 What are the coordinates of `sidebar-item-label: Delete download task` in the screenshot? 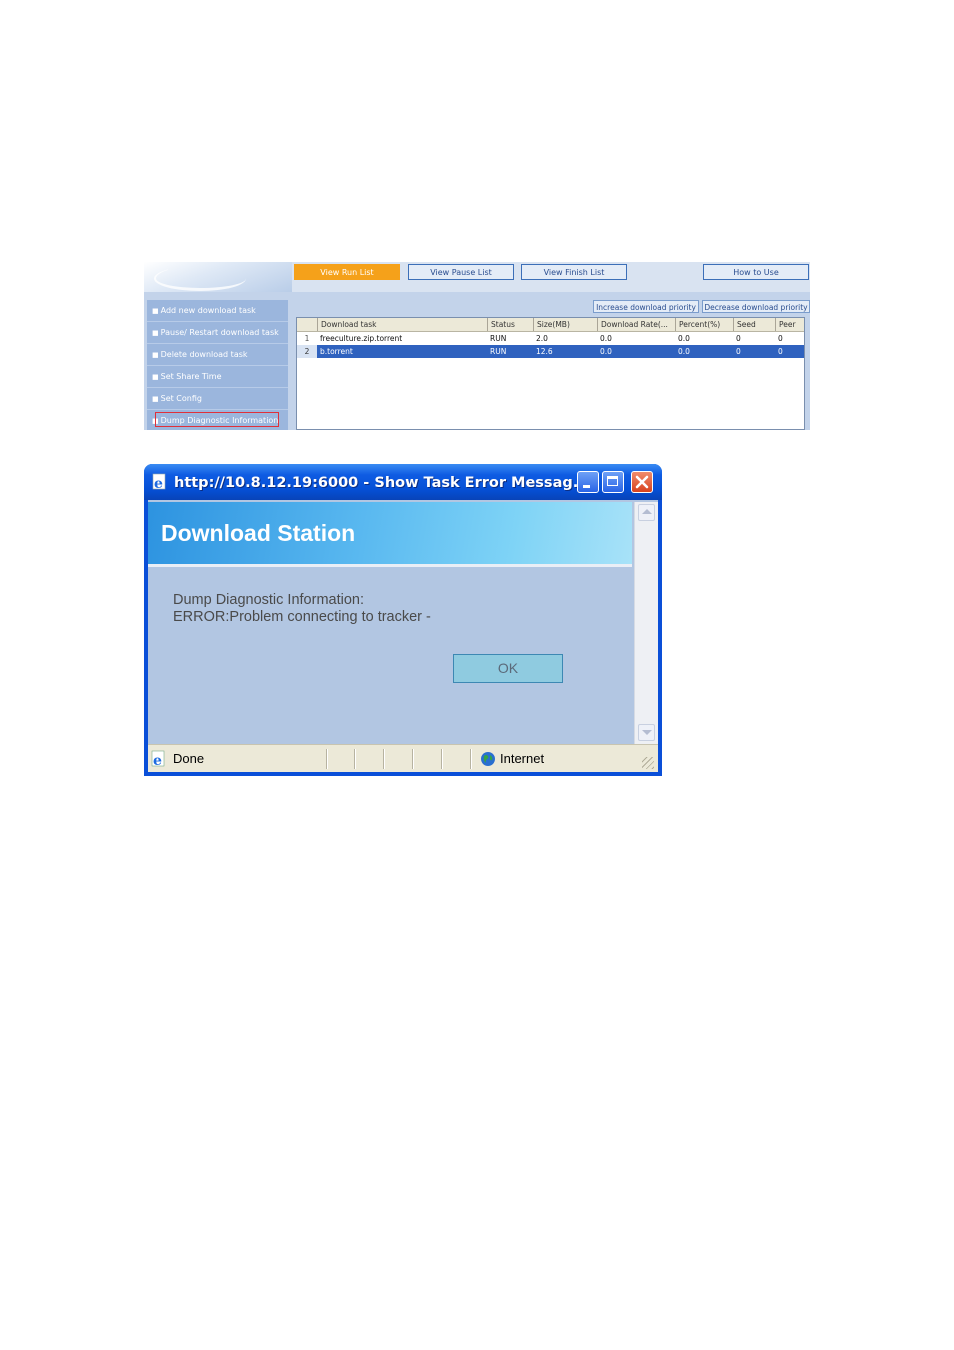 It's located at (204, 354).